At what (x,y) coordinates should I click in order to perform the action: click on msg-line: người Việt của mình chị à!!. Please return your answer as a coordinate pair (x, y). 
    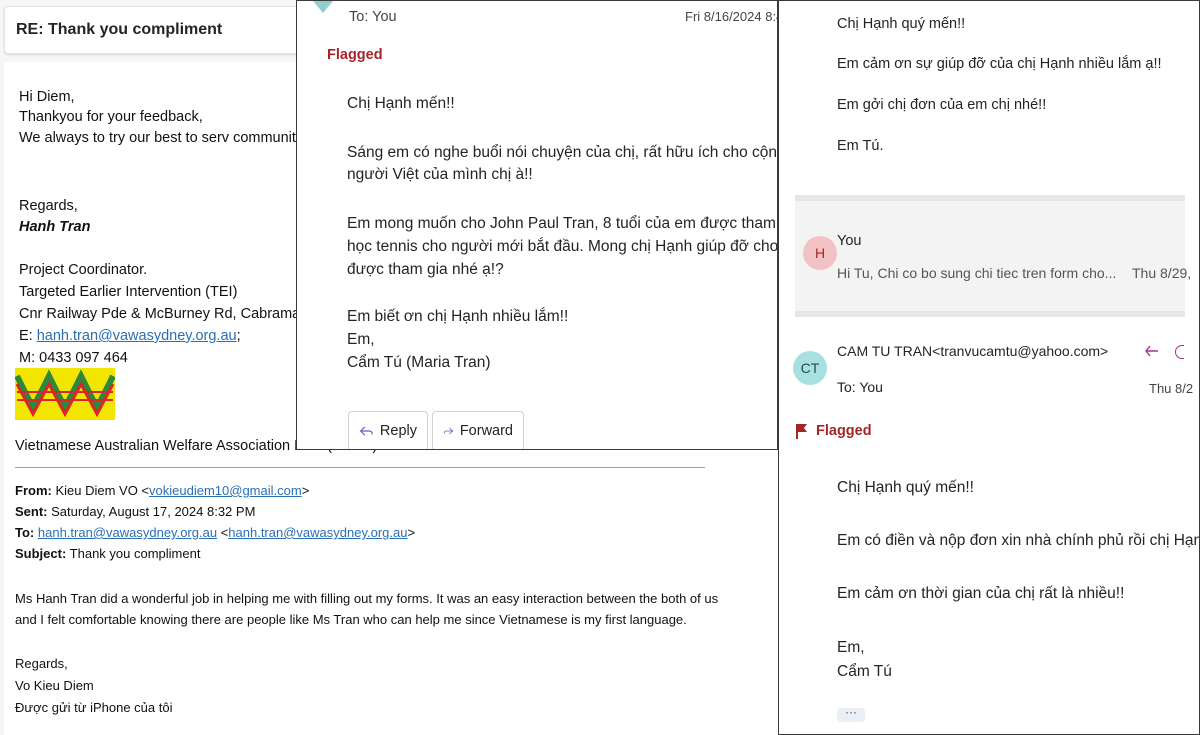
    Looking at the image, I should click on (440, 174).